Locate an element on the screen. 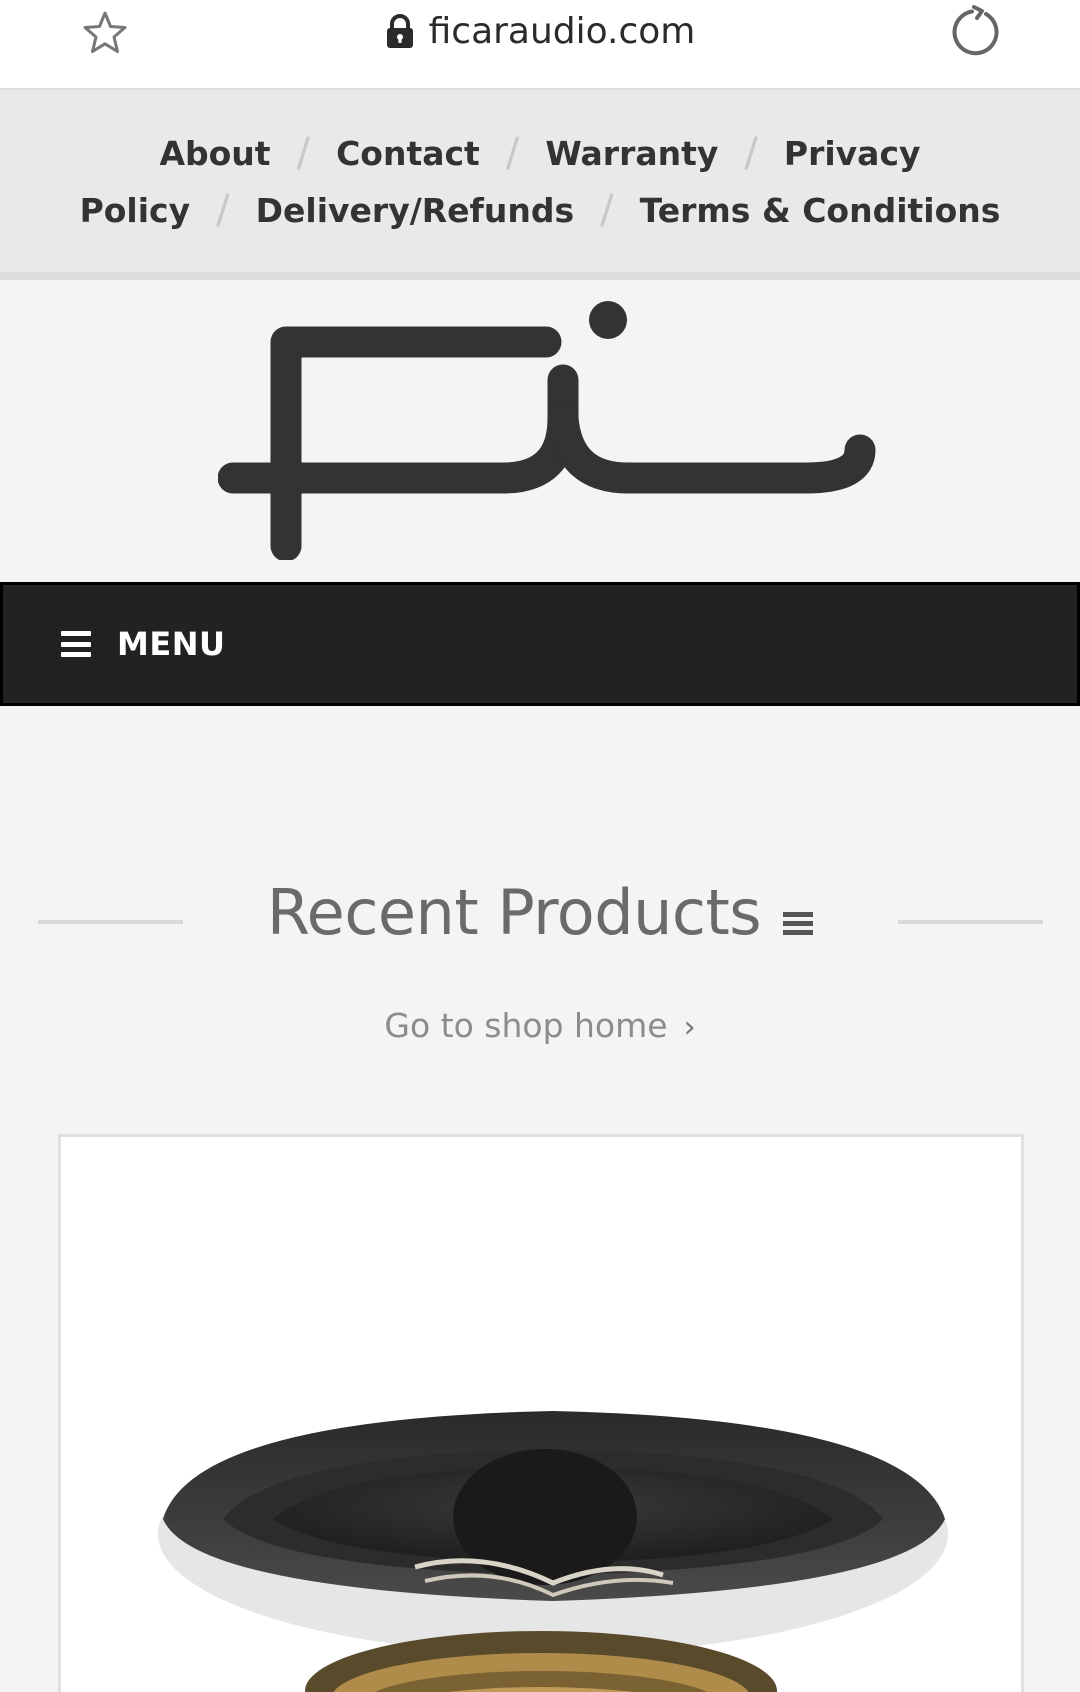  menu-label: MENU is located at coordinates (171, 644).